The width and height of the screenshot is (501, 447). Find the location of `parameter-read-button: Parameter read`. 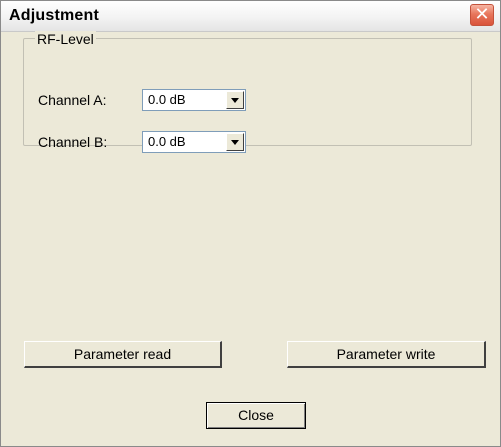

parameter-read-button: Parameter read is located at coordinates (123, 354).